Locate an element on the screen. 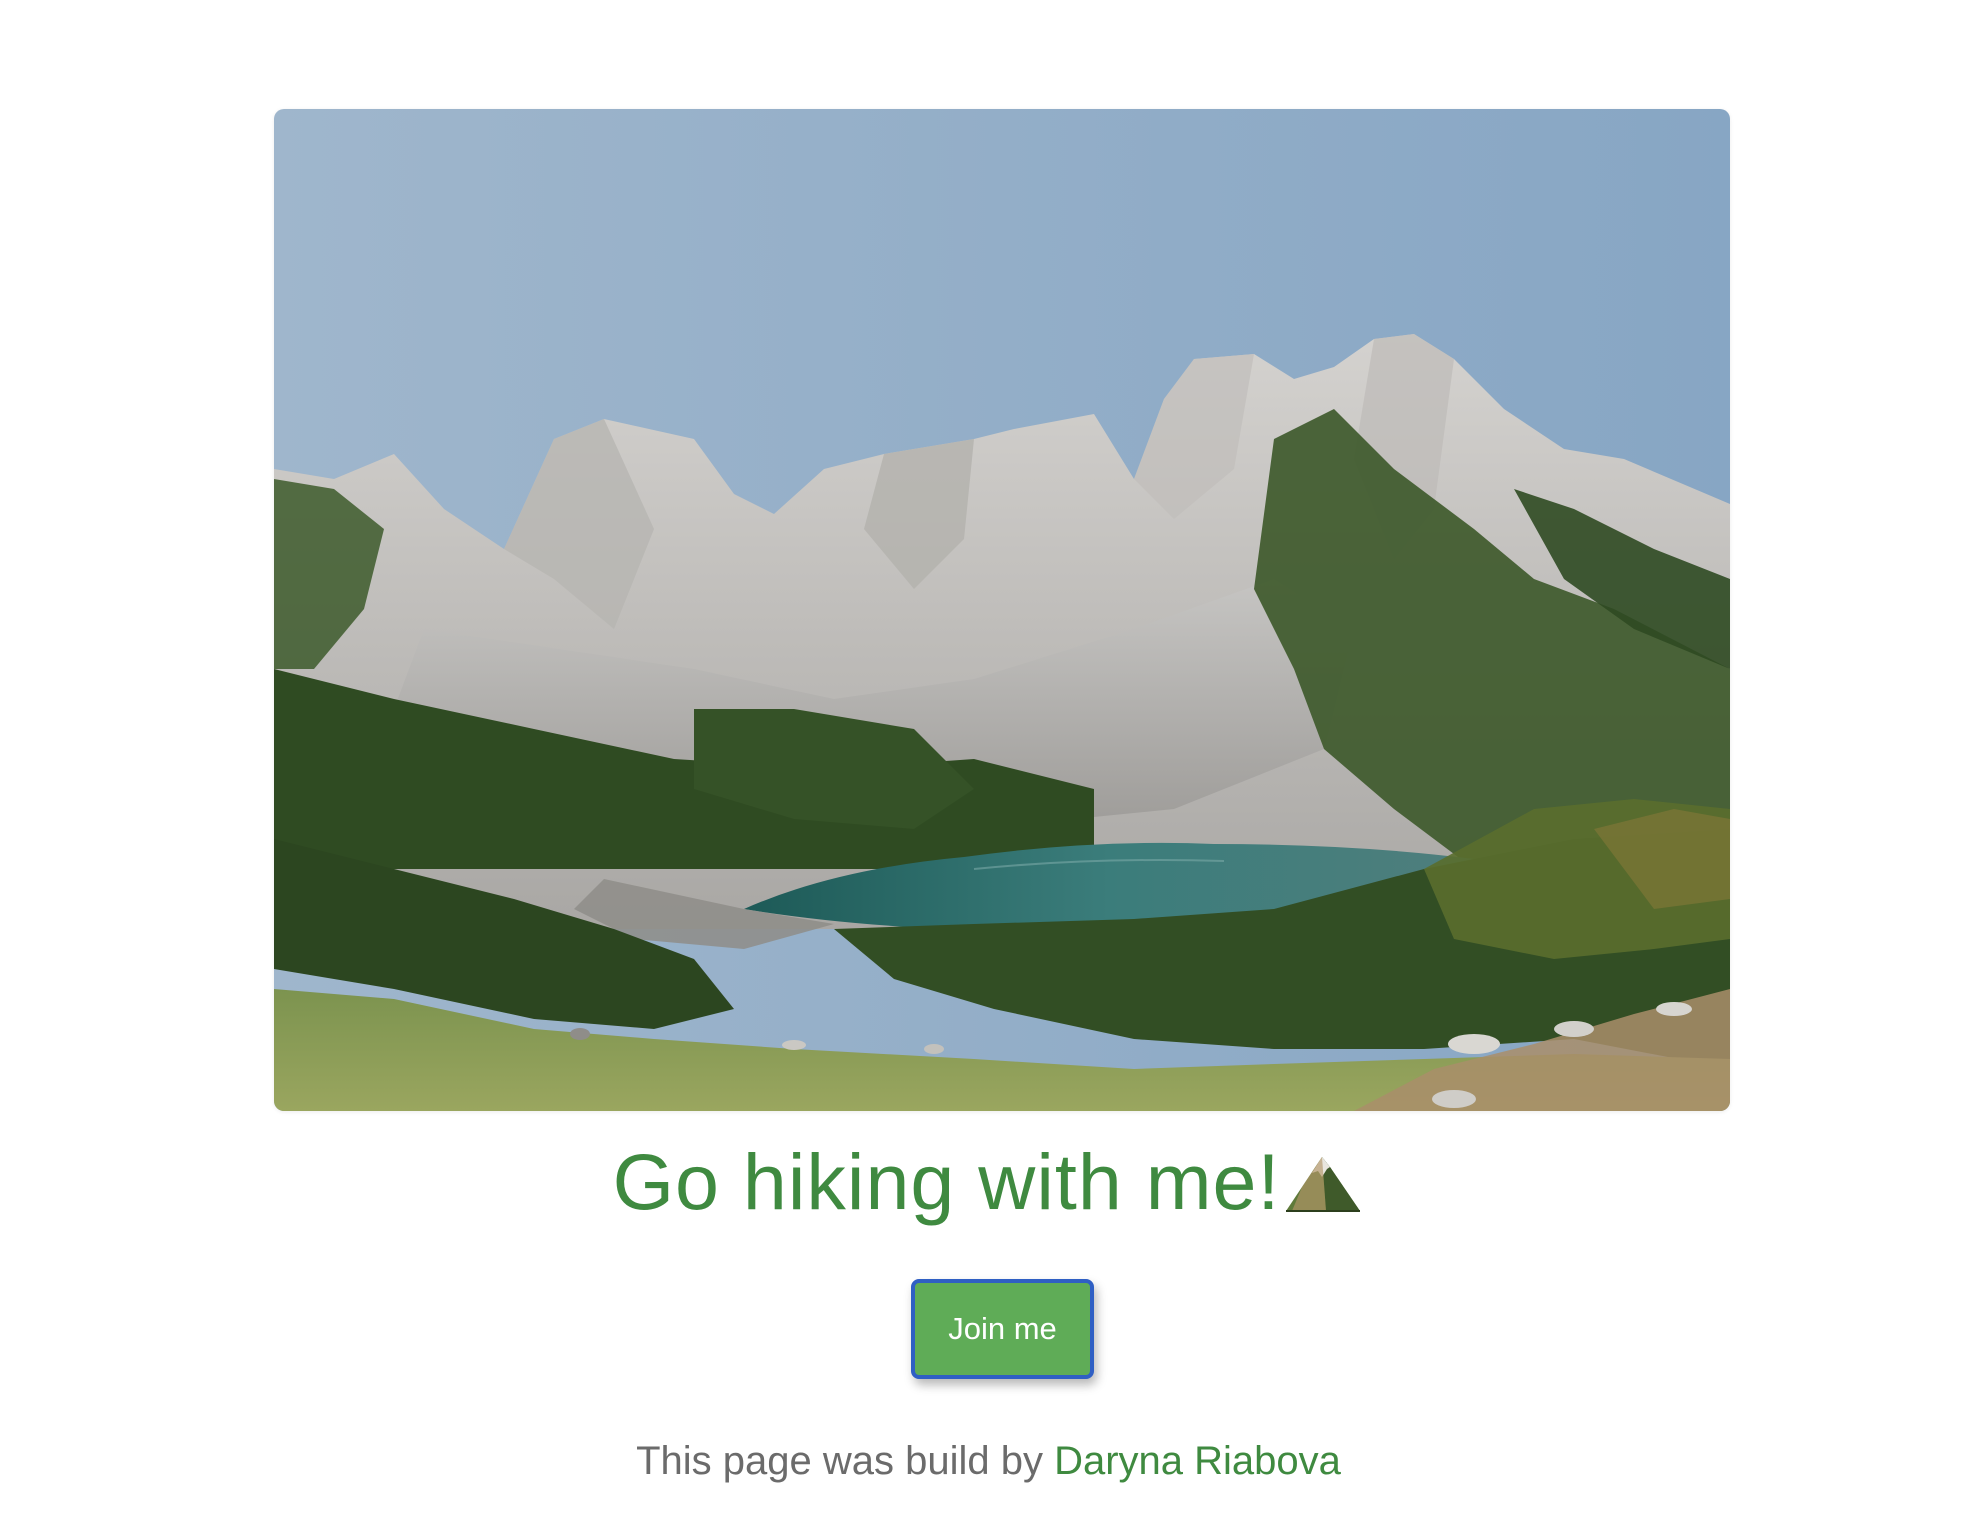 Image resolution: width=1977 pixels, height=1531 pixels. footer-credit: This page was build by Daryna Riabova is located at coordinates (988, 1461).